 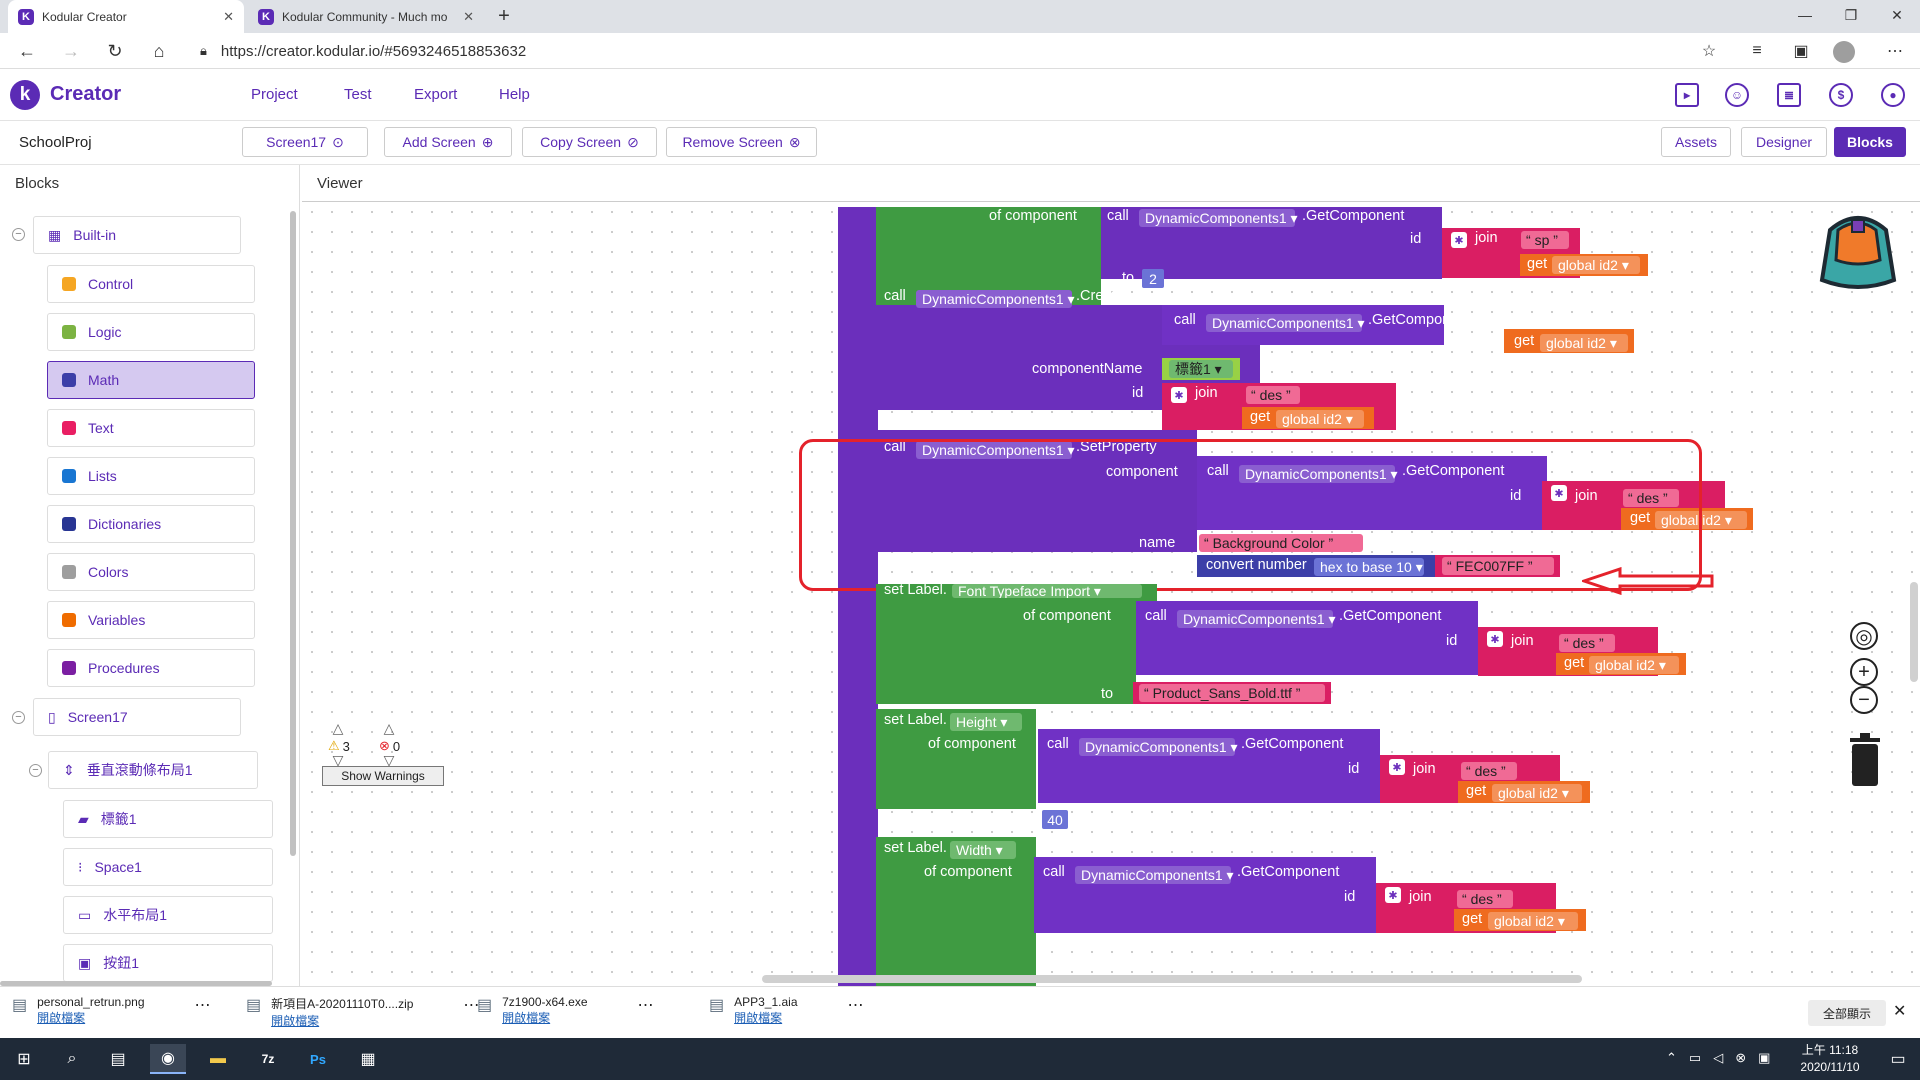 I want to click on component-item-vscroll: ⇕ 垂直滾動條布局1, so click(x=153, y=770).